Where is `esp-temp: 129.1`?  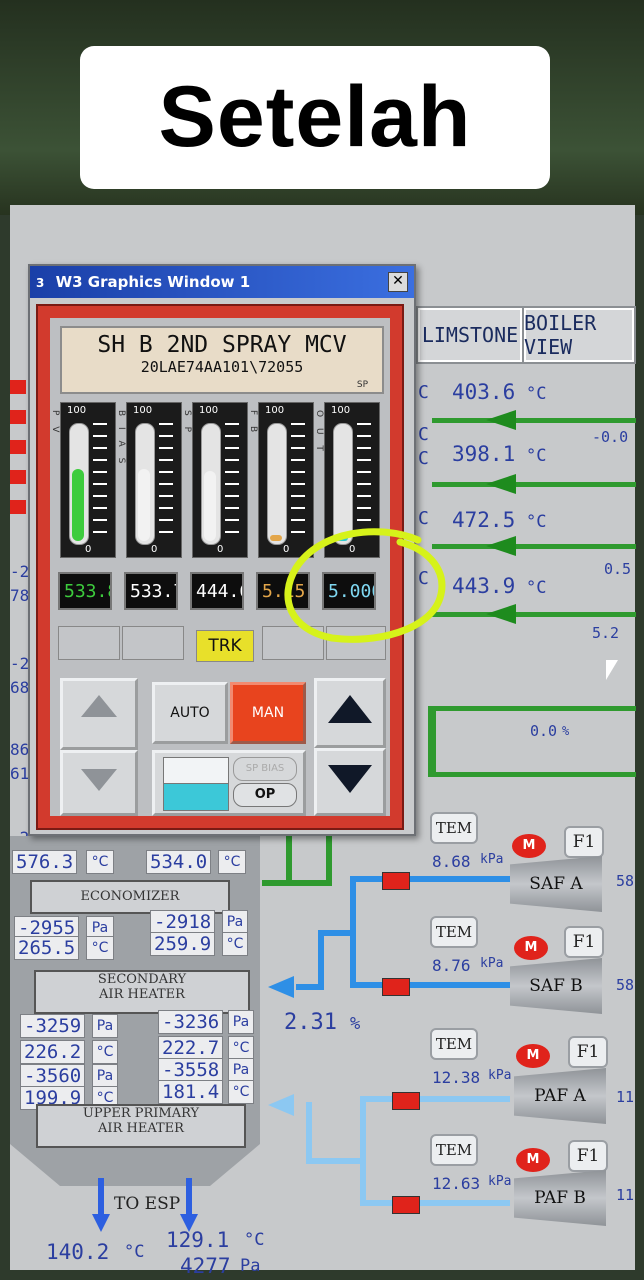 esp-temp: 129.1 is located at coordinates (198, 1240).